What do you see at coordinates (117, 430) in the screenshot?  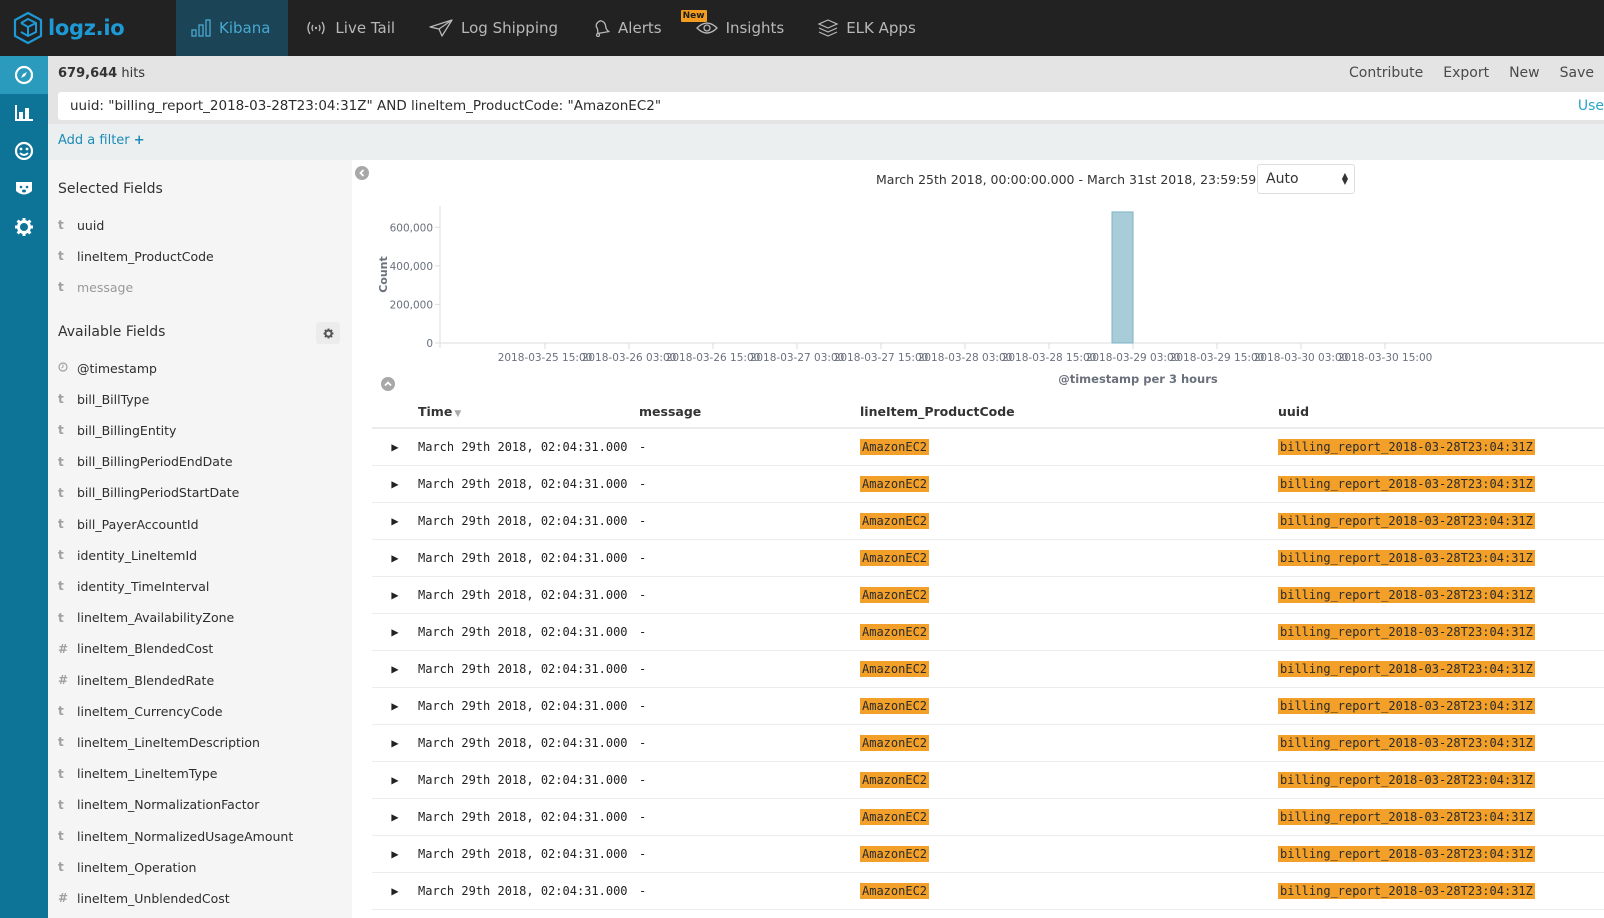 I see `available-field-item: t bill_BillingEntity` at bounding box center [117, 430].